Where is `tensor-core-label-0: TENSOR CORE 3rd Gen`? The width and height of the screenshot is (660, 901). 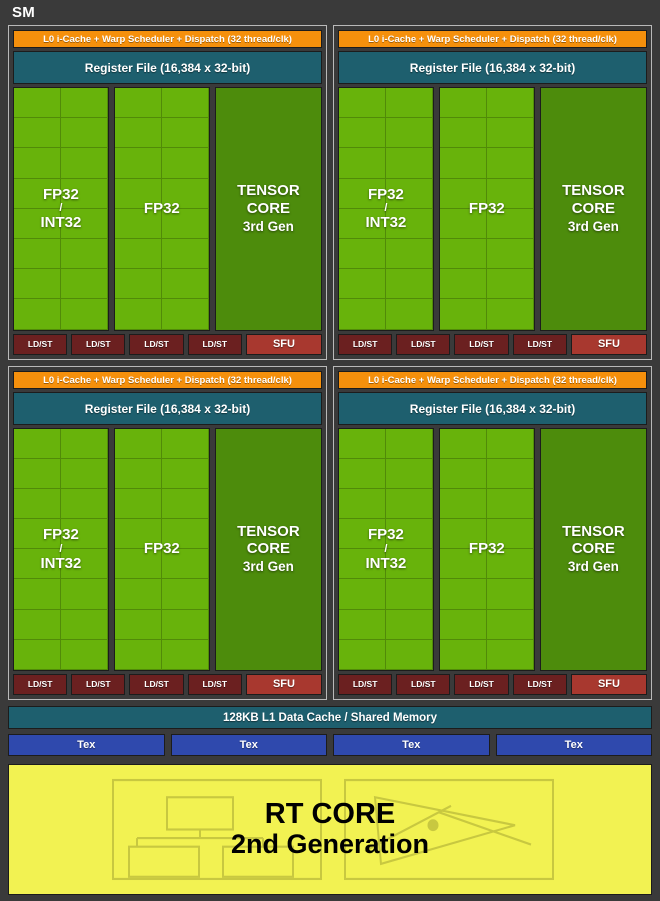
tensor-core-label-0: TENSOR CORE 3rd Gen is located at coordinates (268, 208).